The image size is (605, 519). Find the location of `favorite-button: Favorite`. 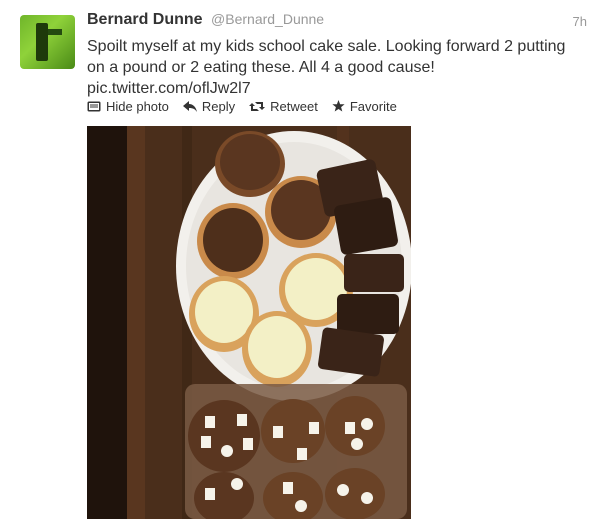

favorite-button: Favorite is located at coordinates (364, 106).